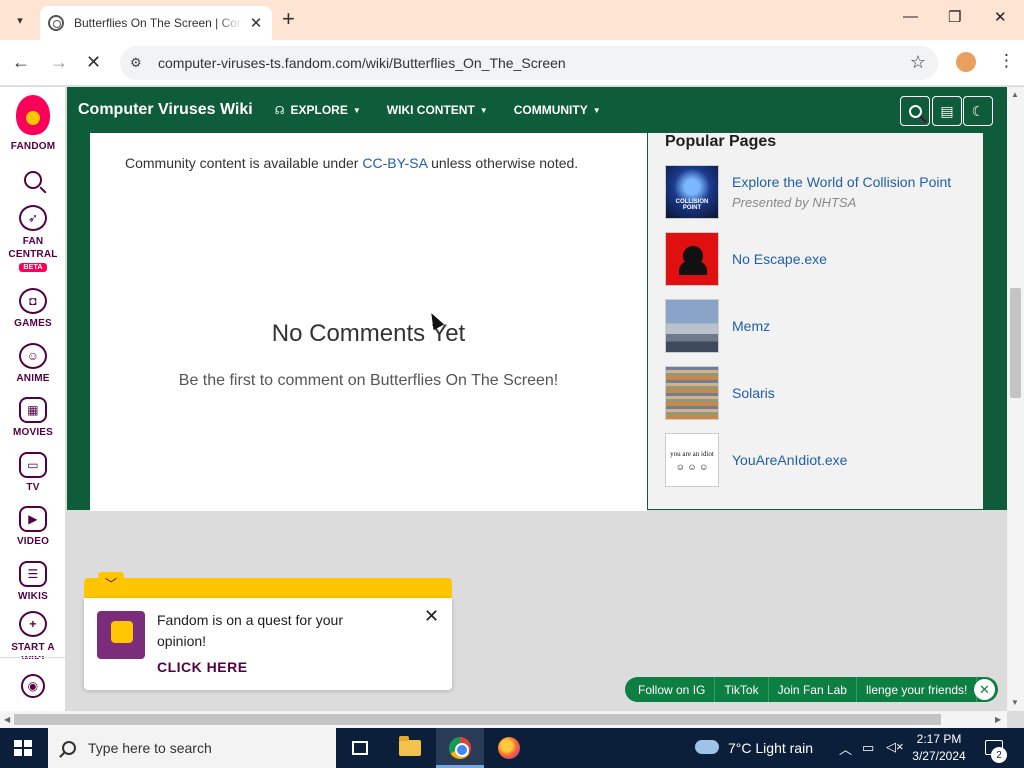 This screenshot has height=768, width=1024. What do you see at coordinates (394, 163) in the screenshot?
I see `license-link: CC-BY-SA` at bounding box center [394, 163].